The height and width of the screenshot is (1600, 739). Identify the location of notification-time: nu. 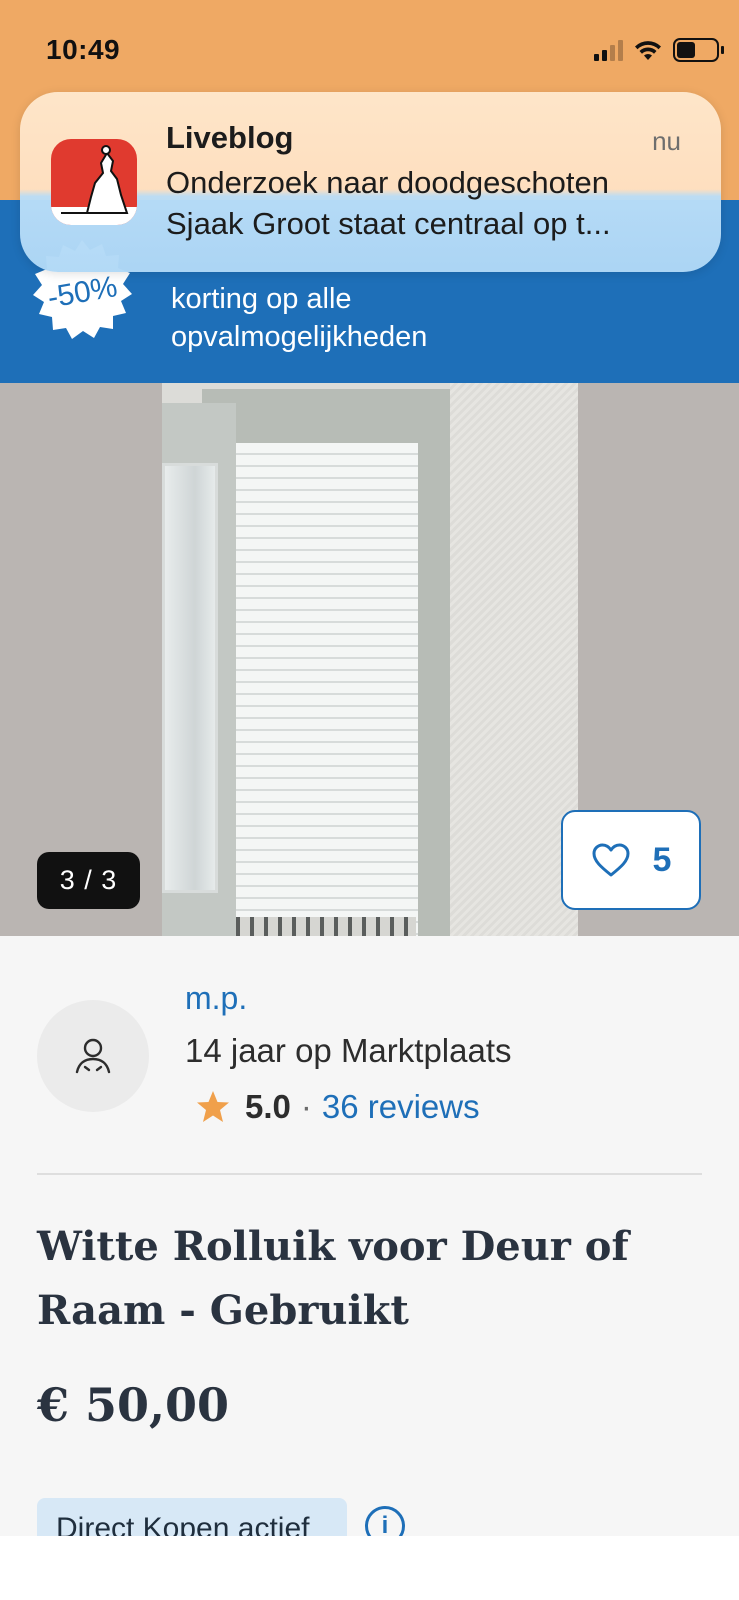
(666, 141).